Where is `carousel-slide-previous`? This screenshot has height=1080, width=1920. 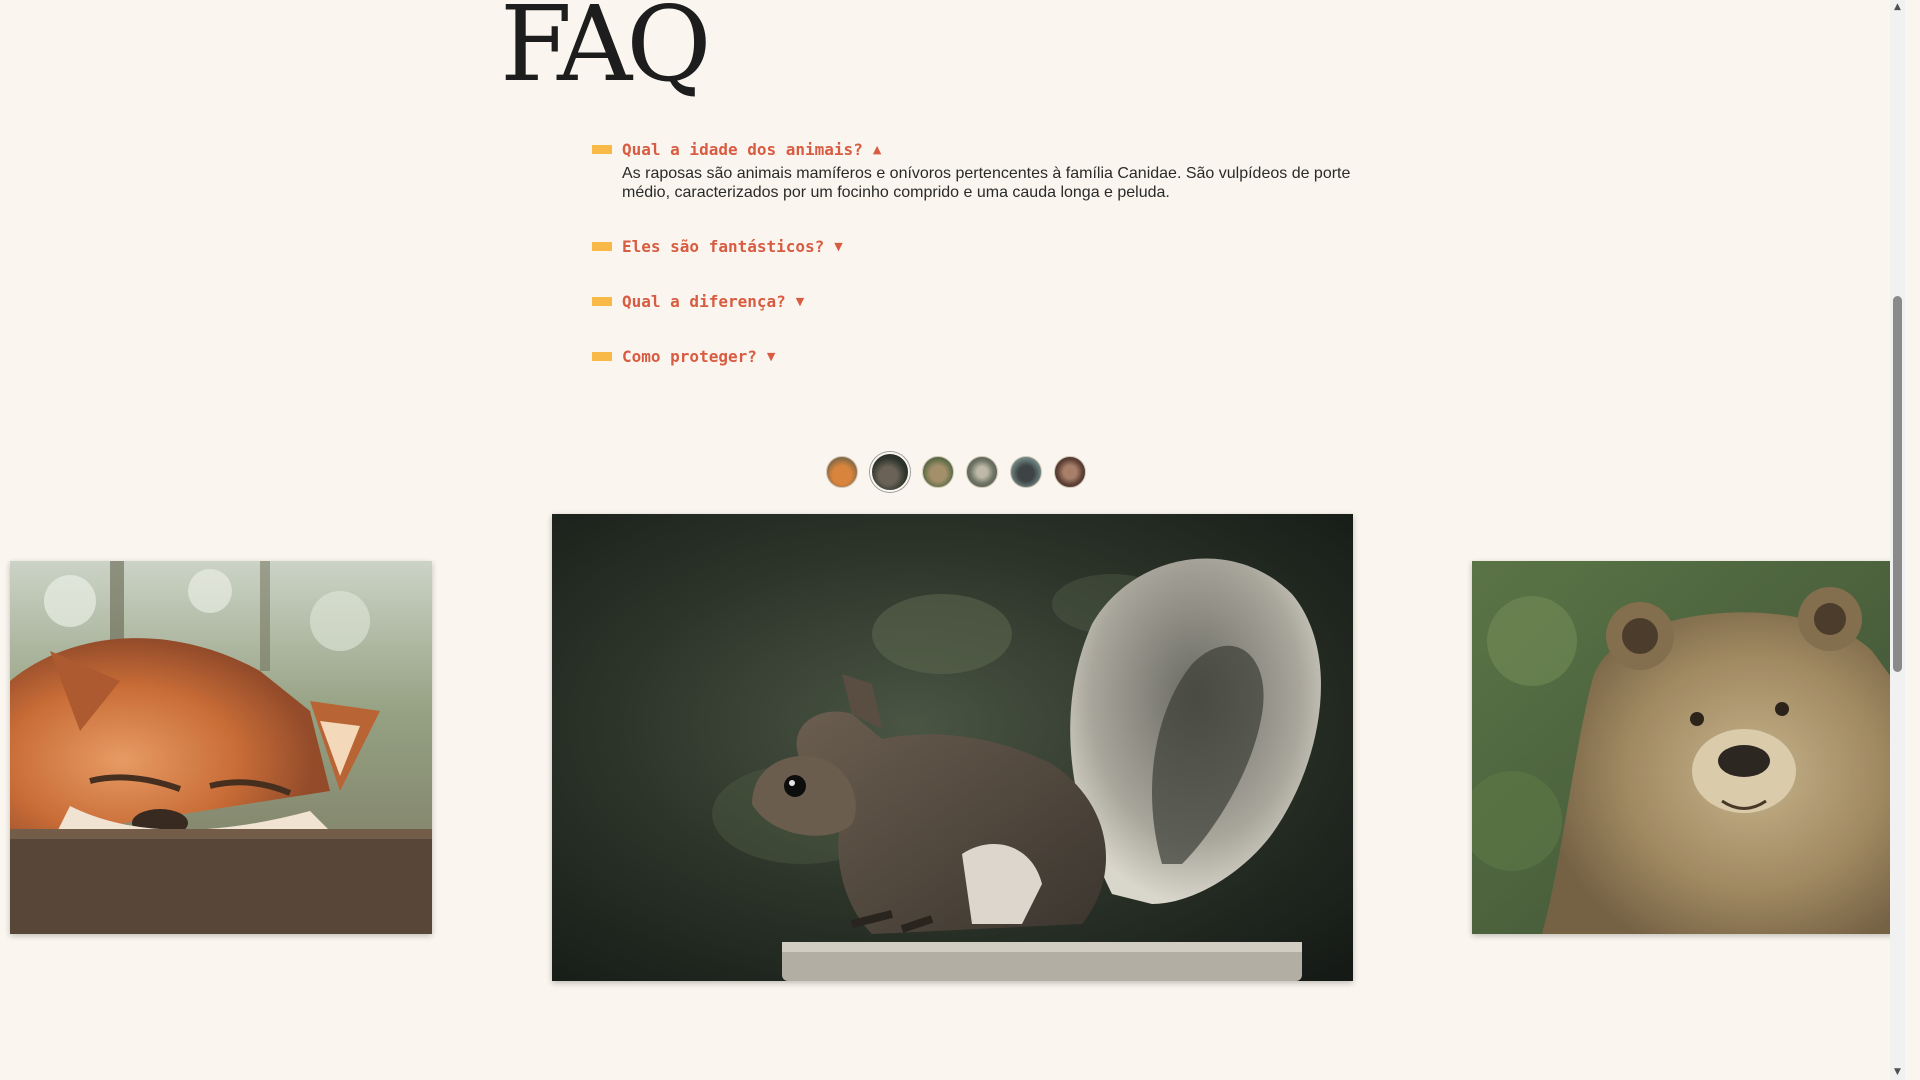
carousel-slide-previous is located at coordinates (221, 747).